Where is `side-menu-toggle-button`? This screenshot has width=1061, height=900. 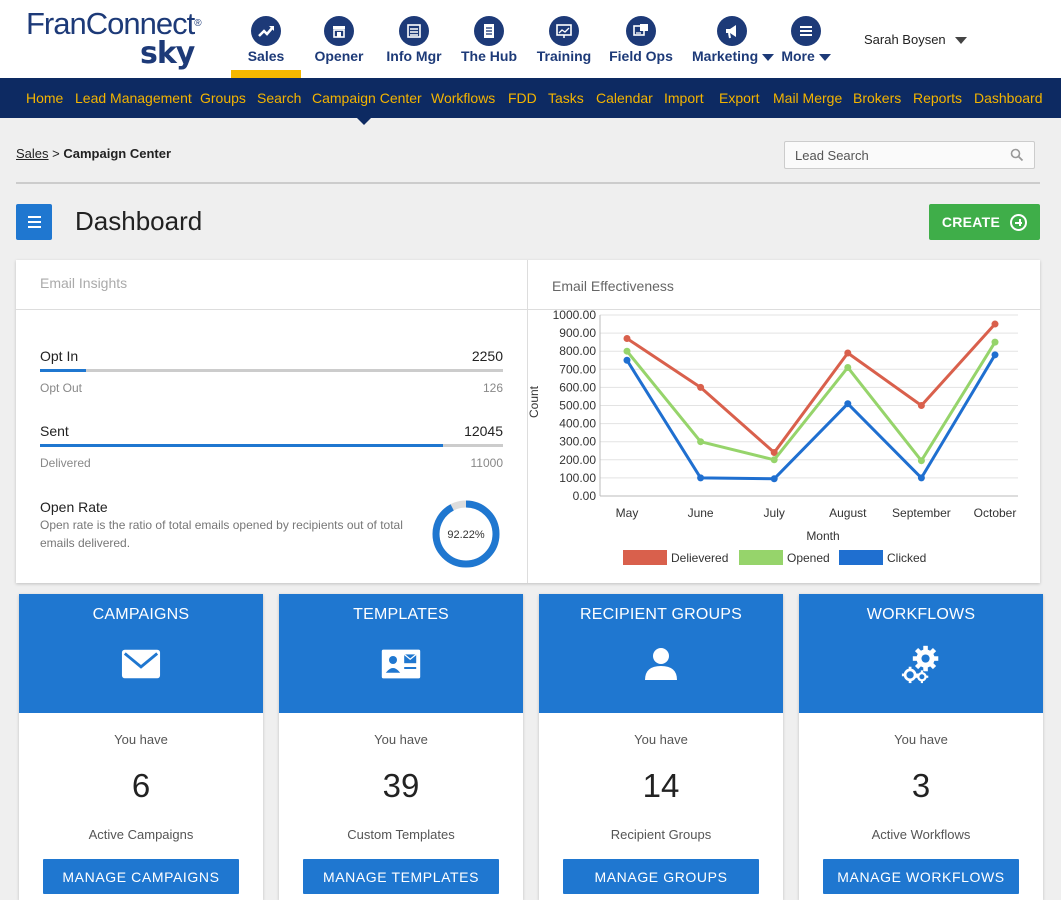
side-menu-toggle-button is located at coordinates (34, 222).